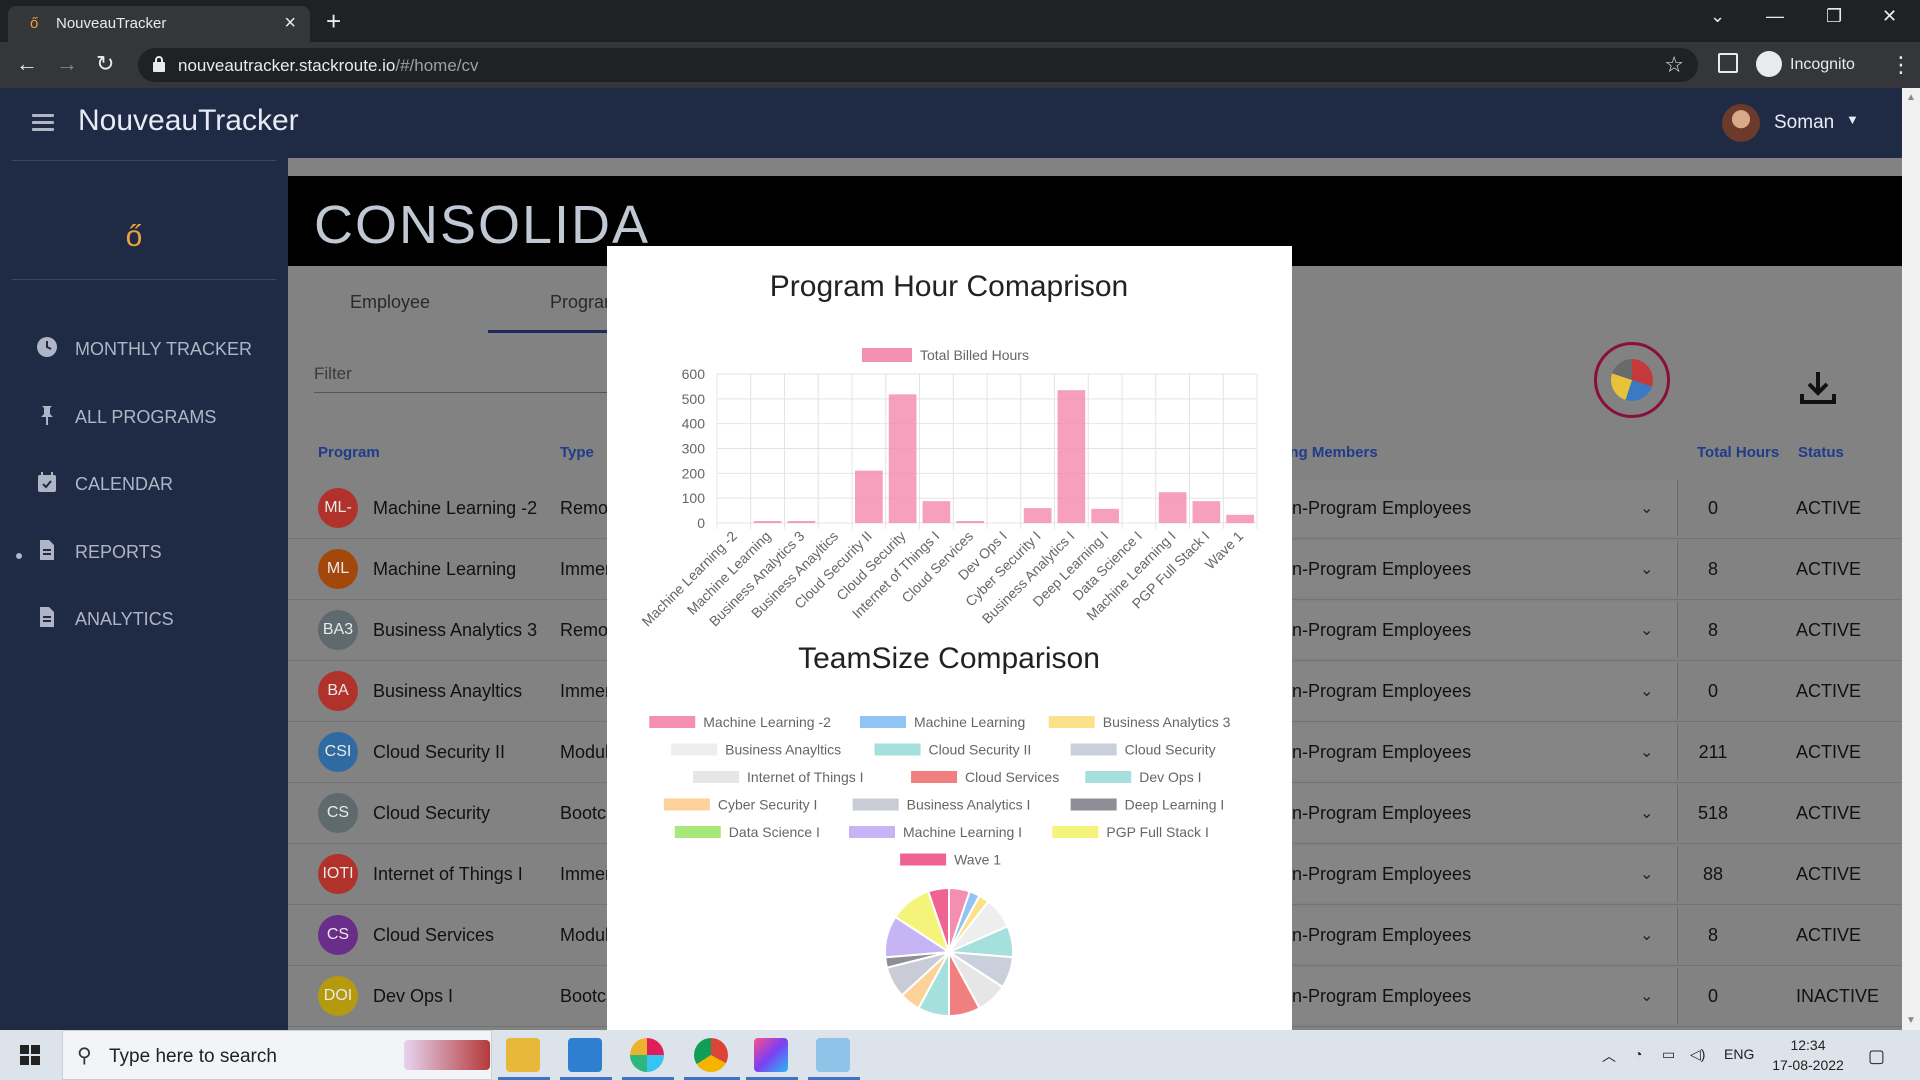 The height and width of the screenshot is (1080, 1920). Describe the element at coordinates (584, 508) in the screenshot. I see `program-type: Remo` at that location.